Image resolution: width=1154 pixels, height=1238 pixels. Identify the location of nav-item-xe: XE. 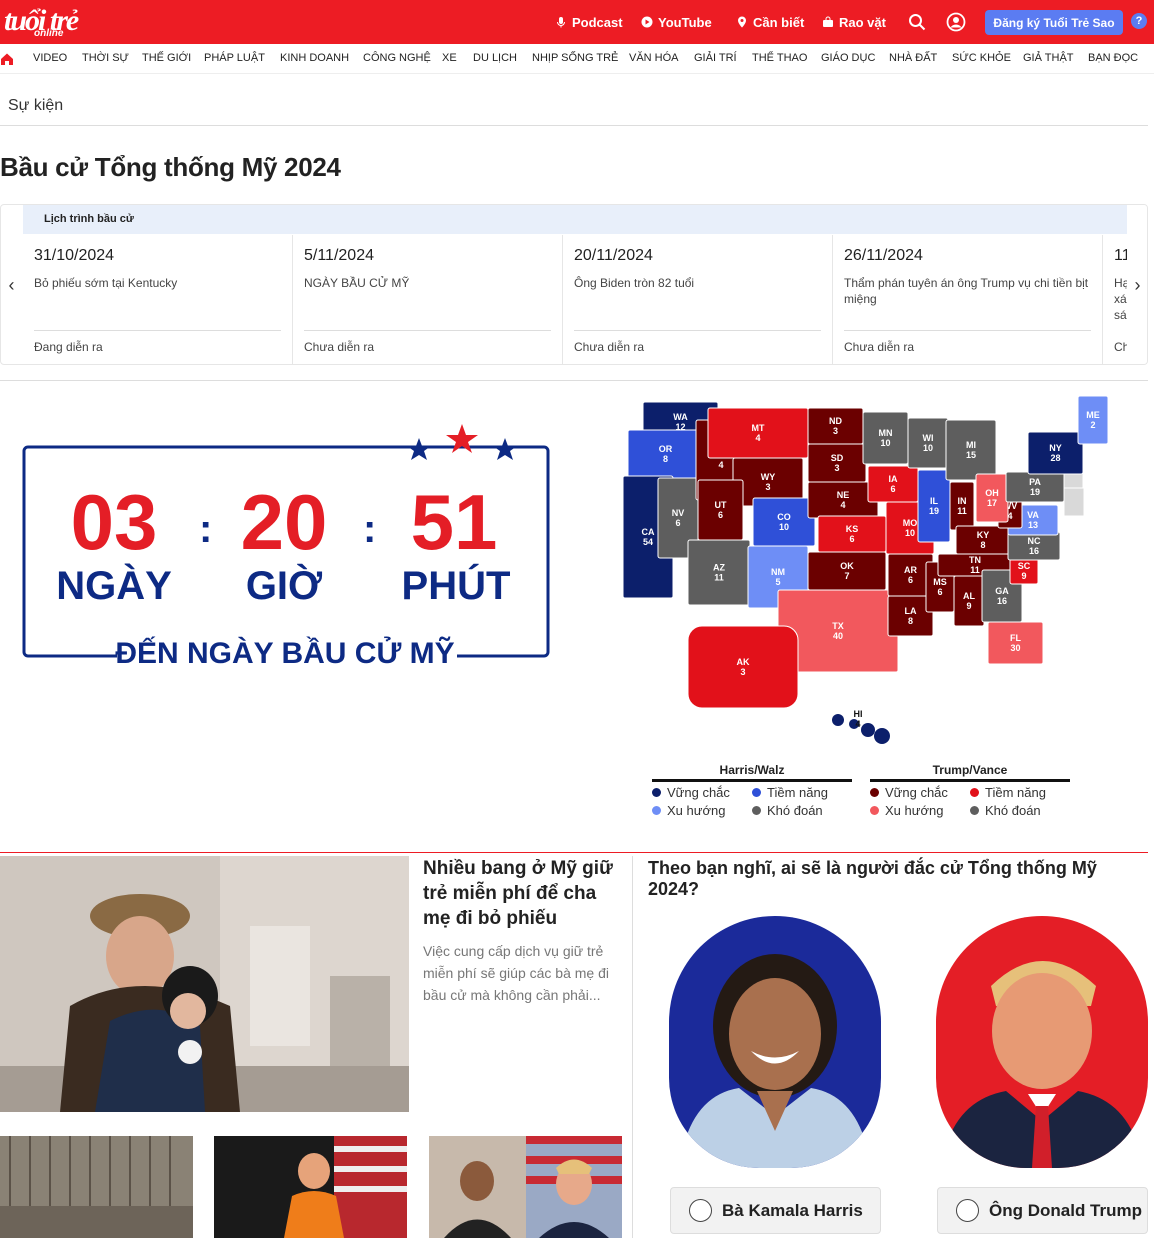
(449, 58).